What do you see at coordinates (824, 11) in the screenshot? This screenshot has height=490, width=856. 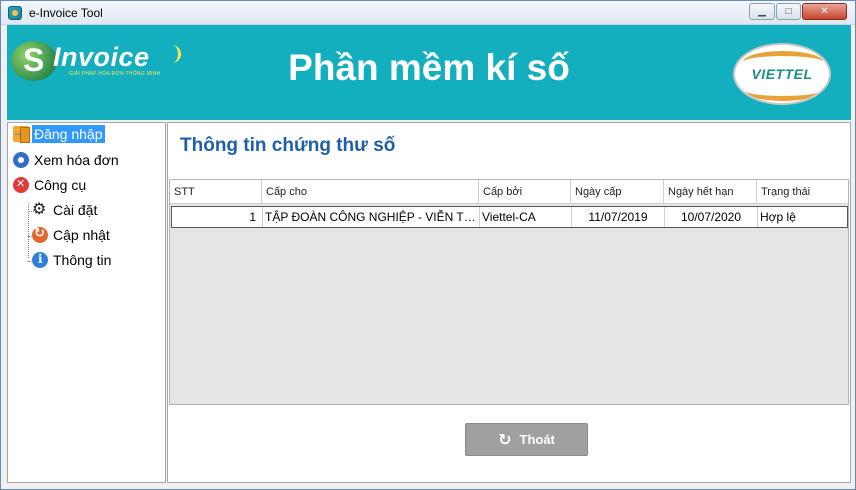 I see `close-button: ✕` at bounding box center [824, 11].